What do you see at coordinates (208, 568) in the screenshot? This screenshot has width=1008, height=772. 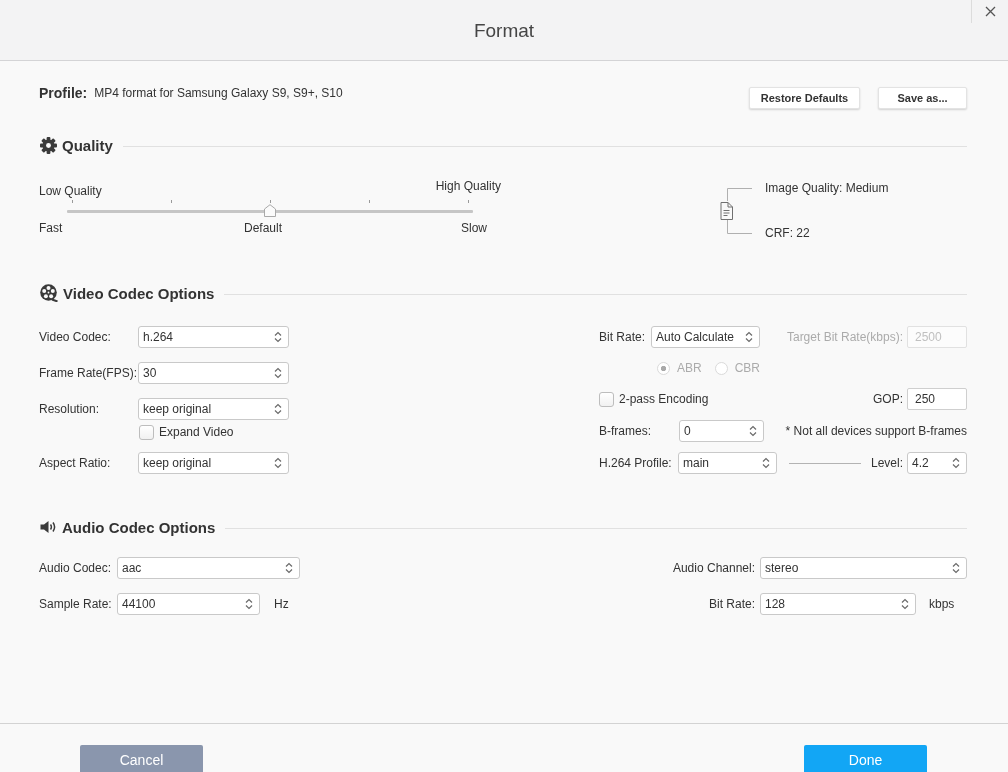 I see `dropdown: aac` at bounding box center [208, 568].